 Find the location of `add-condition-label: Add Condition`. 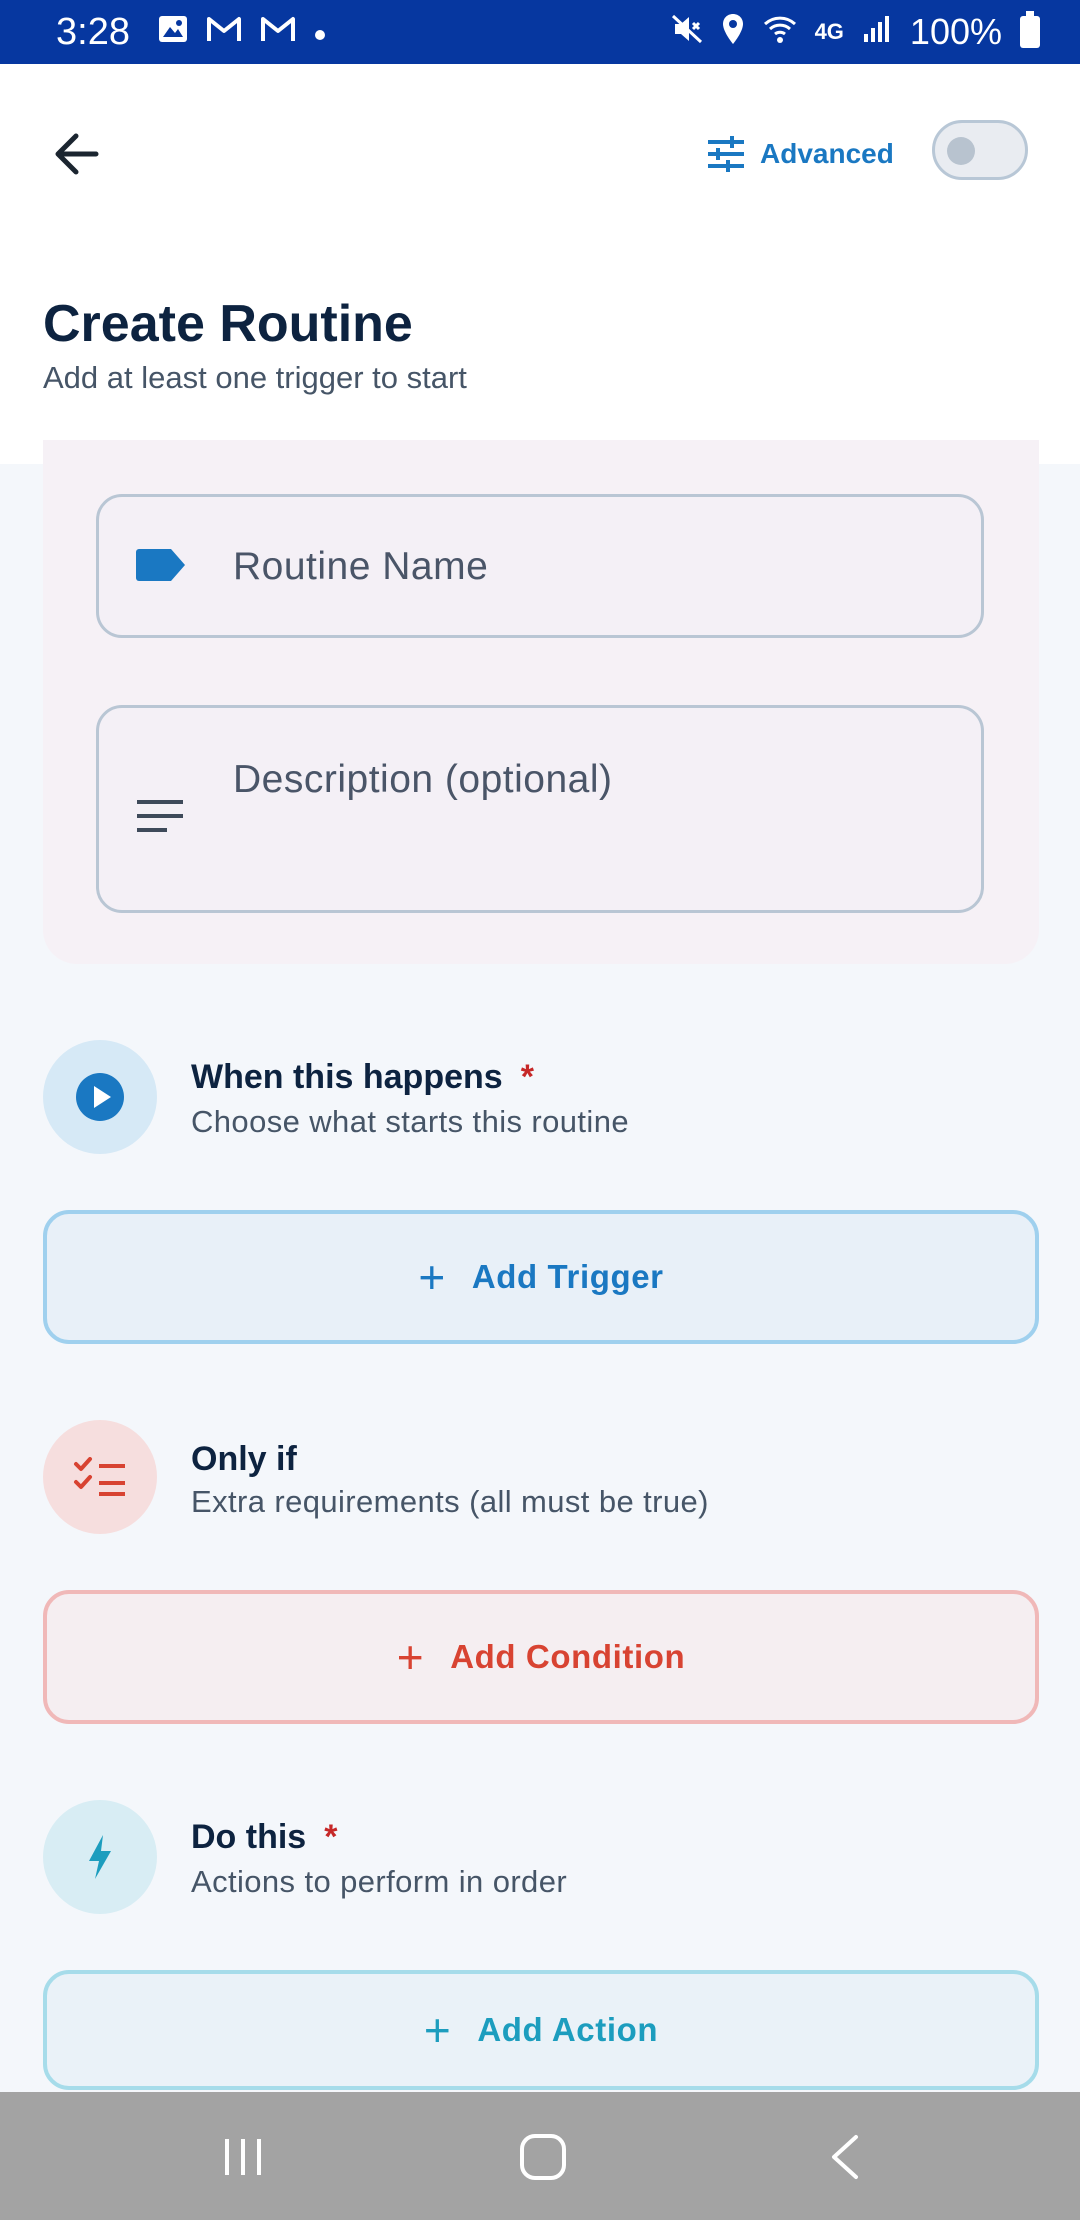

add-condition-label: Add Condition is located at coordinates (568, 1656).